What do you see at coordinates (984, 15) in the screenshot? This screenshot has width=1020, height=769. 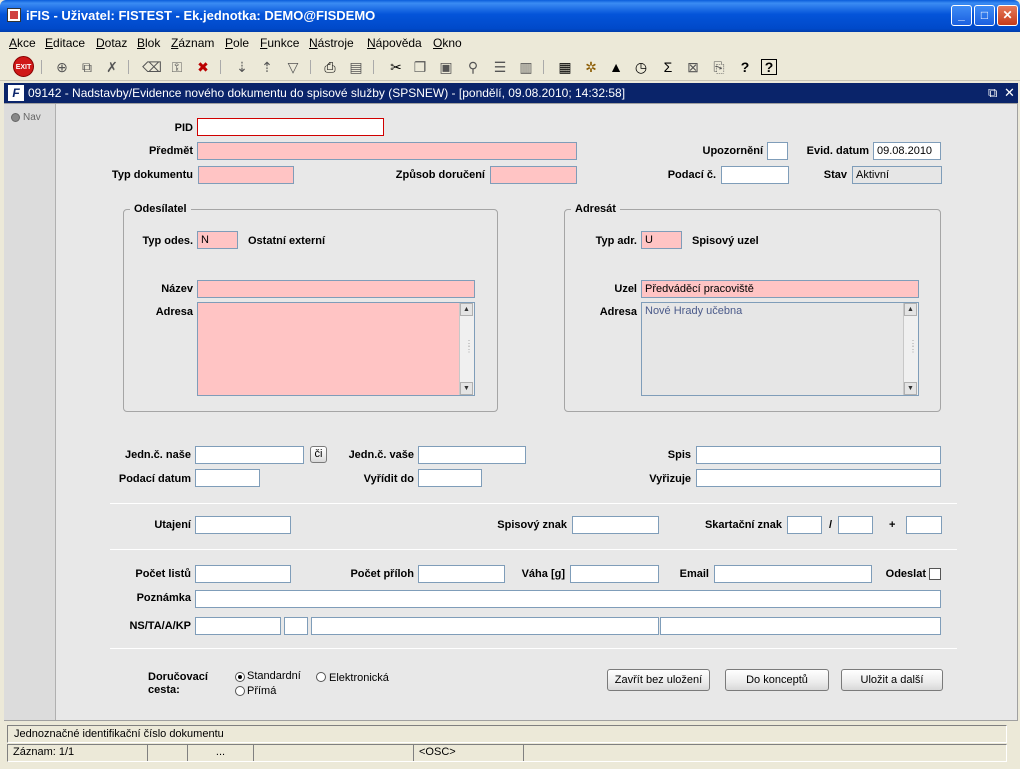 I see `maximize-button: □` at bounding box center [984, 15].